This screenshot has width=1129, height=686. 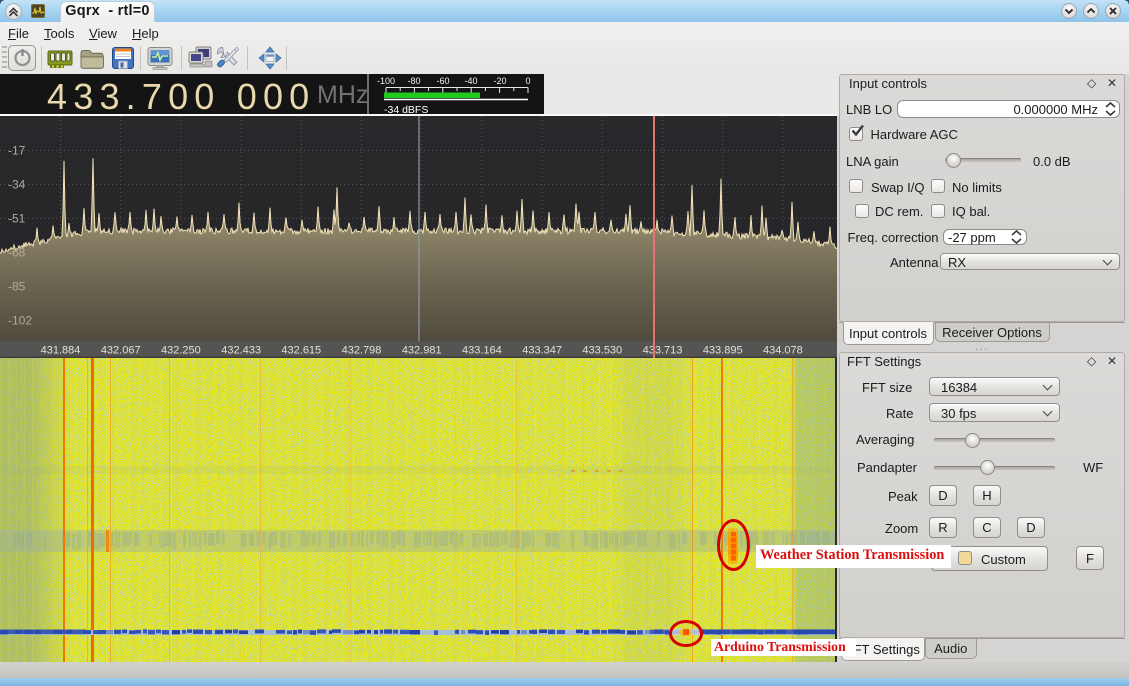 What do you see at coordinates (783, 351) in the screenshot?
I see `svg-text: 434.078` at bounding box center [783, 351].